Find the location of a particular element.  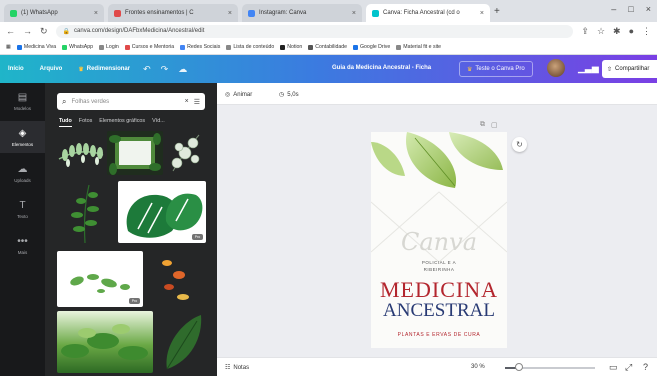

result-dark-leaf is located at coordinates (182, 342).